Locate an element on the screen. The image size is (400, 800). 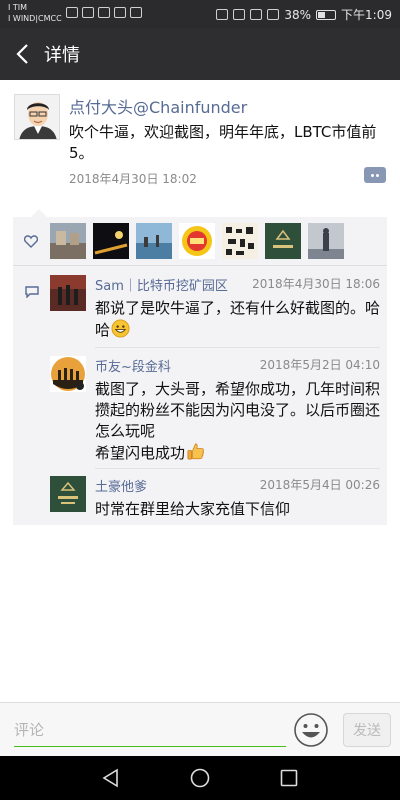
author-name: 点付大头@Chainfunder is located at coordinates (158, 106).